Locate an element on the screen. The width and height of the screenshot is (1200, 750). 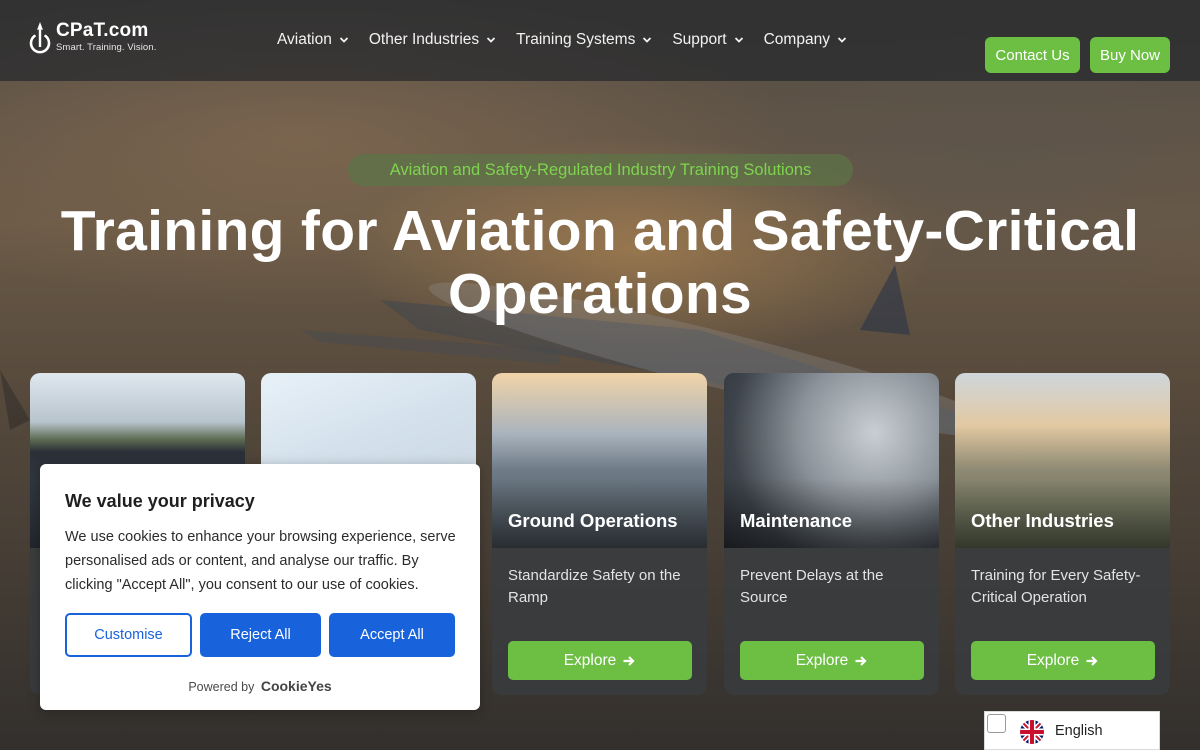
nav-support: Support is located at coordinates (707, 40).